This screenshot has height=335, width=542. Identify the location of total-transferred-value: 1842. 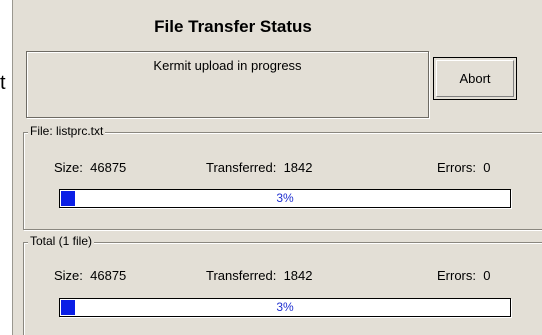
(298, 275).